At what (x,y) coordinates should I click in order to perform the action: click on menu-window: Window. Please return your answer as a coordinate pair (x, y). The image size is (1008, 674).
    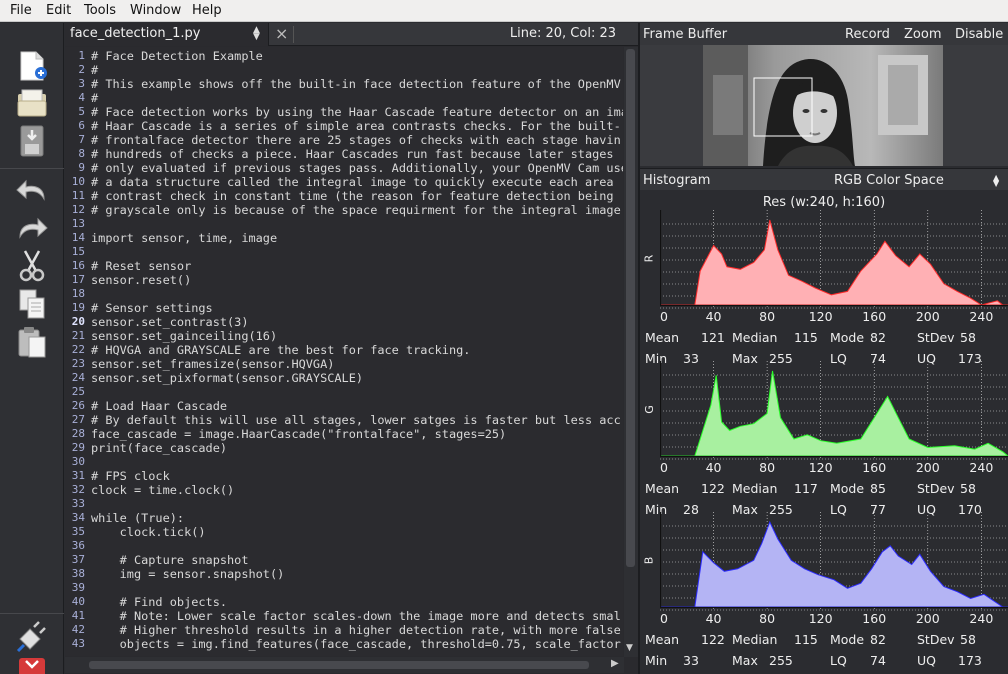
    Looking at the image, I should click on (155, 10).